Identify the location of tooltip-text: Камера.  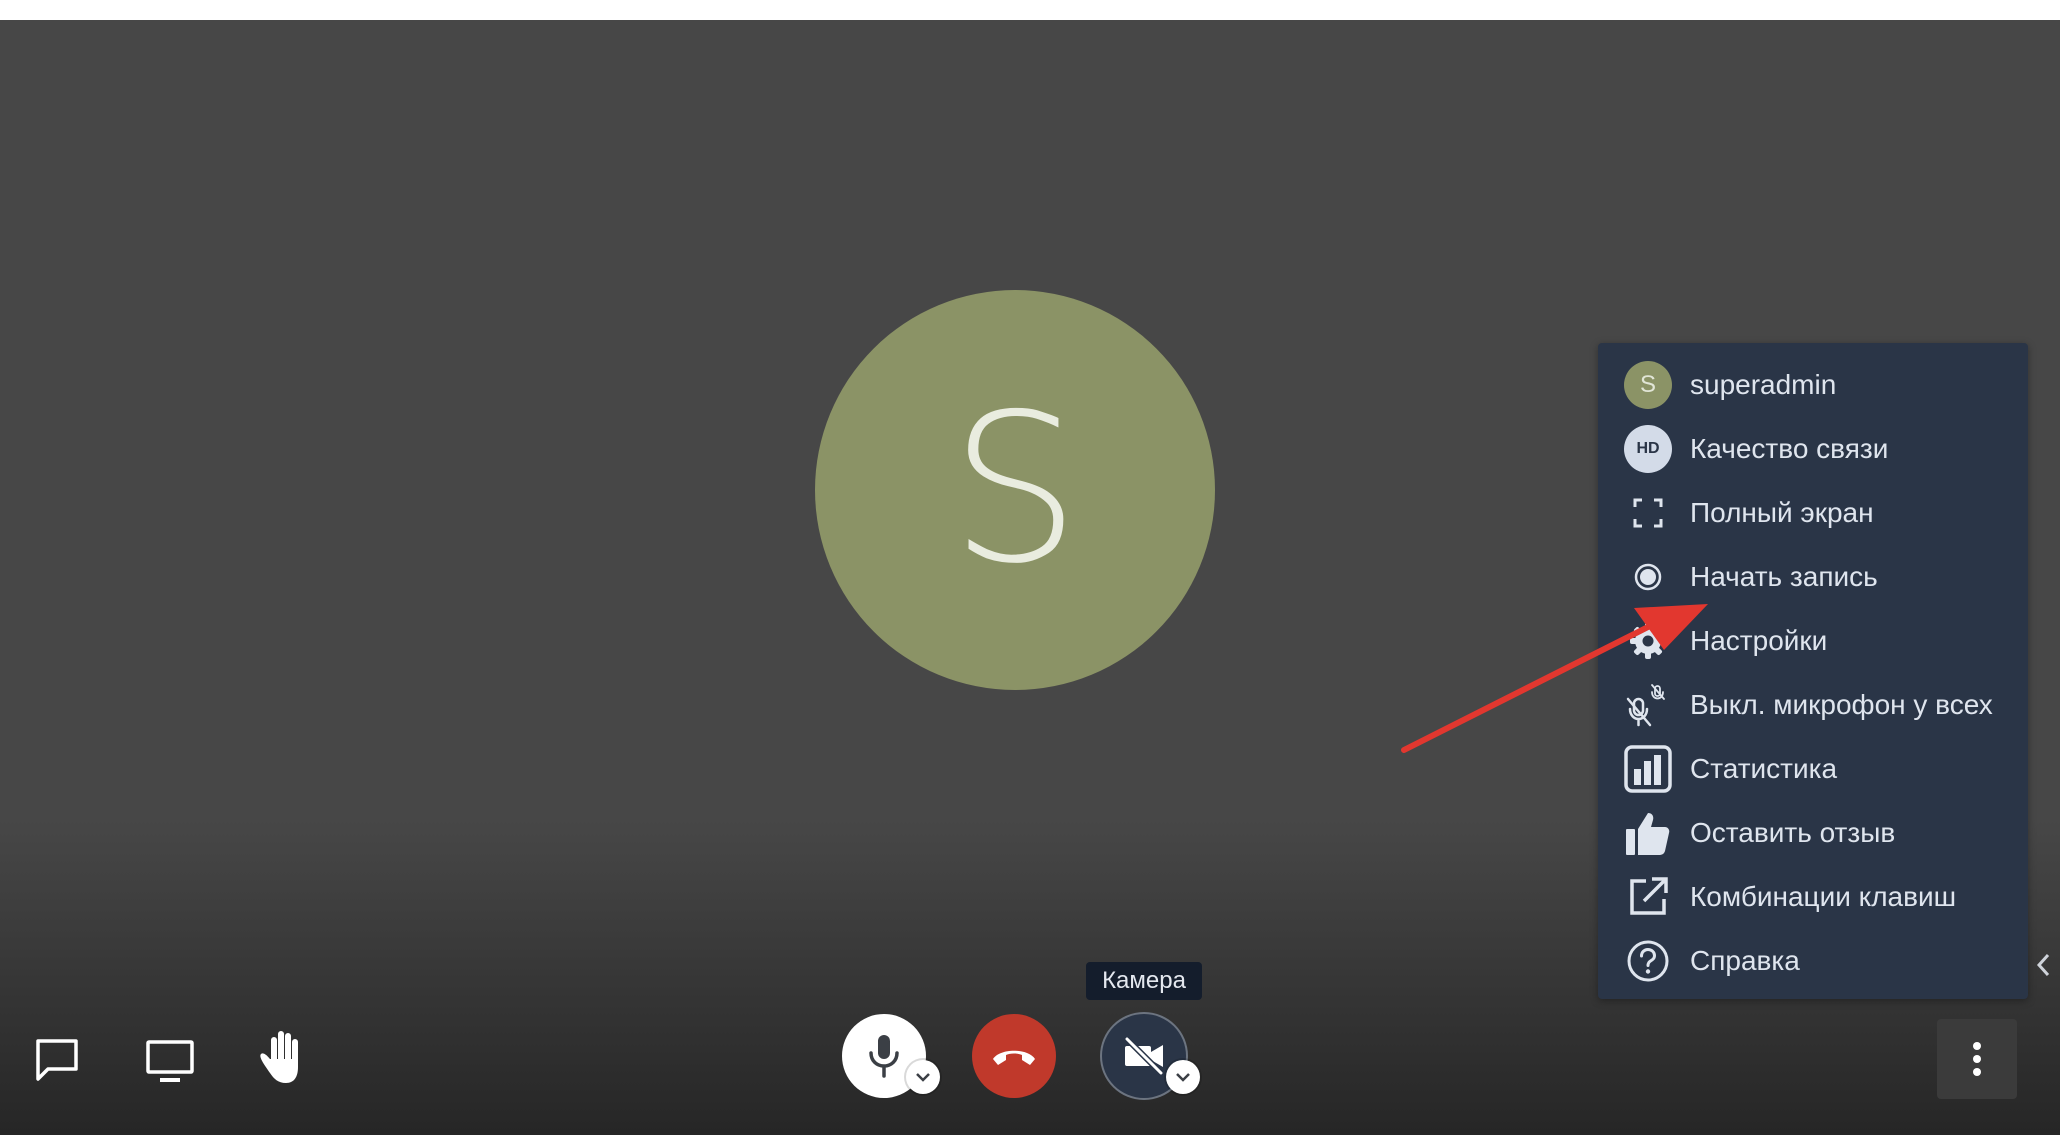
(1144, 980).